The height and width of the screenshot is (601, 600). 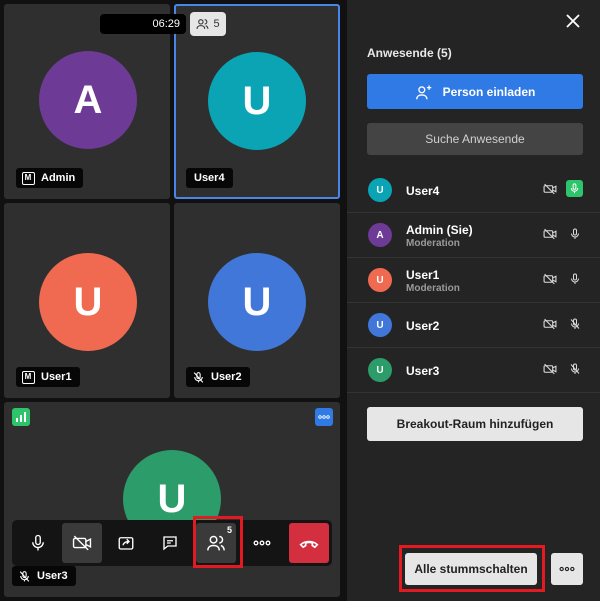 I want to click on tile-name: User3, so click(x=52, y=576).